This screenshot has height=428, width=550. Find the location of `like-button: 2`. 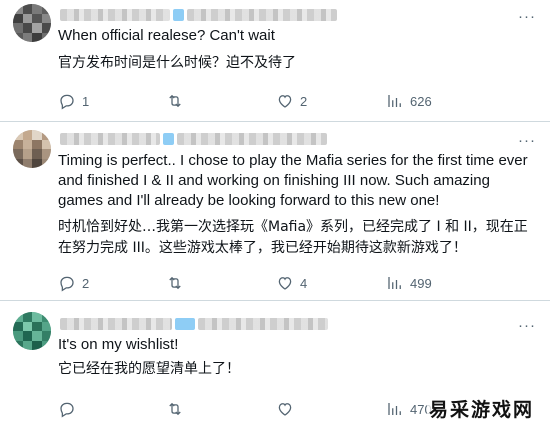

like-button: 2 is located at coordinates (291, 101).